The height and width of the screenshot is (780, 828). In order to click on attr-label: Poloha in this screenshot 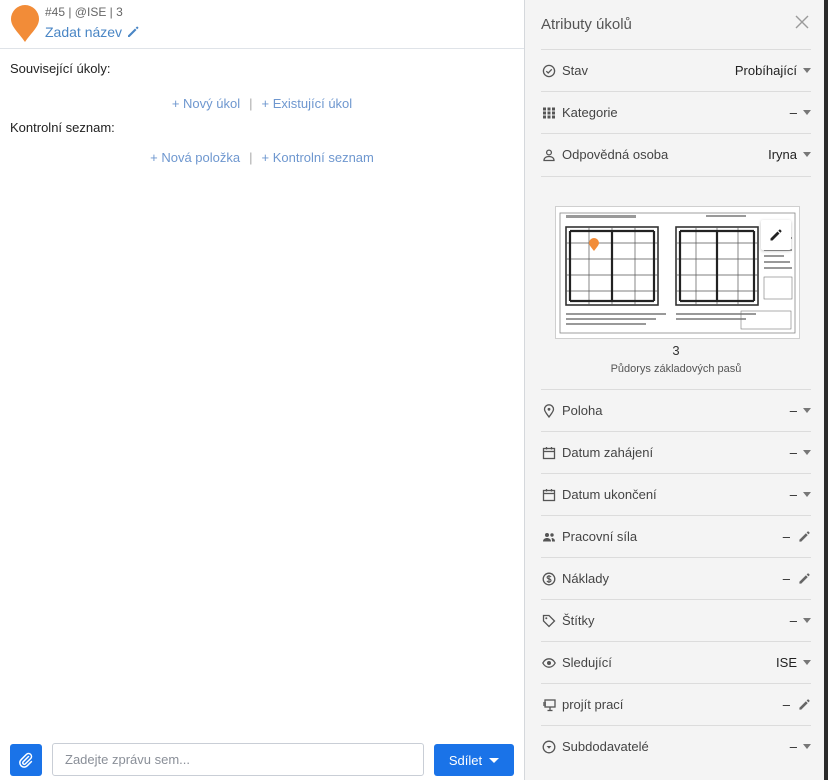, I will do `click(582, 410)`.